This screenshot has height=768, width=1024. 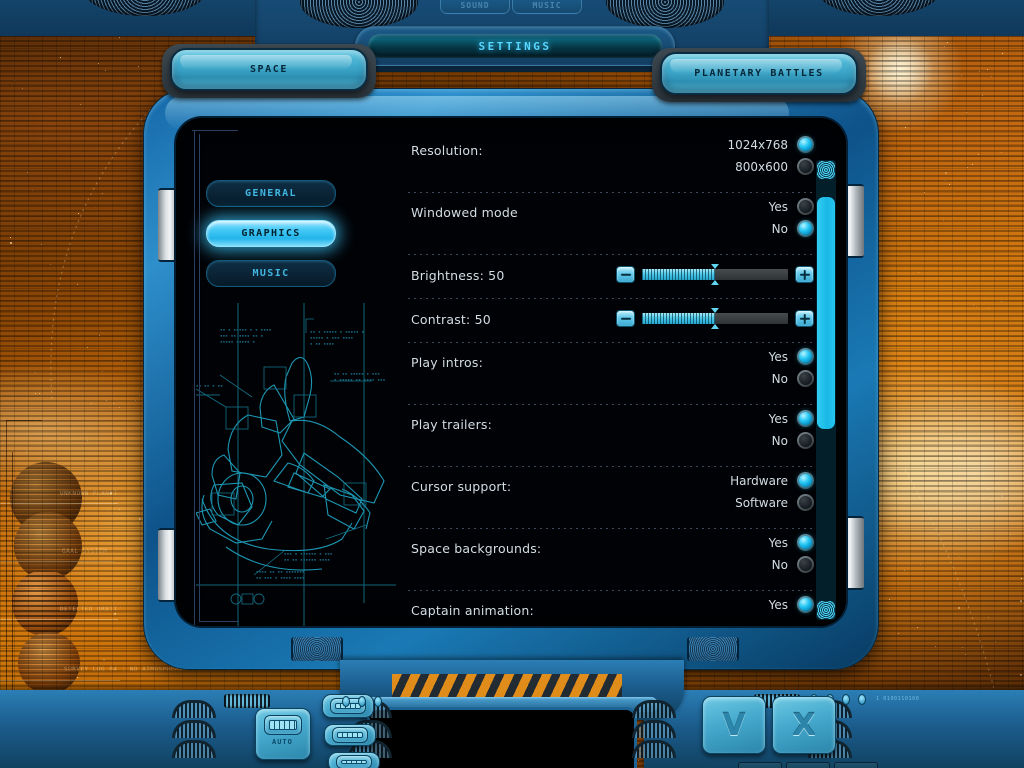 I want to click on slider-track-brightness, so click(x=715, y=274).